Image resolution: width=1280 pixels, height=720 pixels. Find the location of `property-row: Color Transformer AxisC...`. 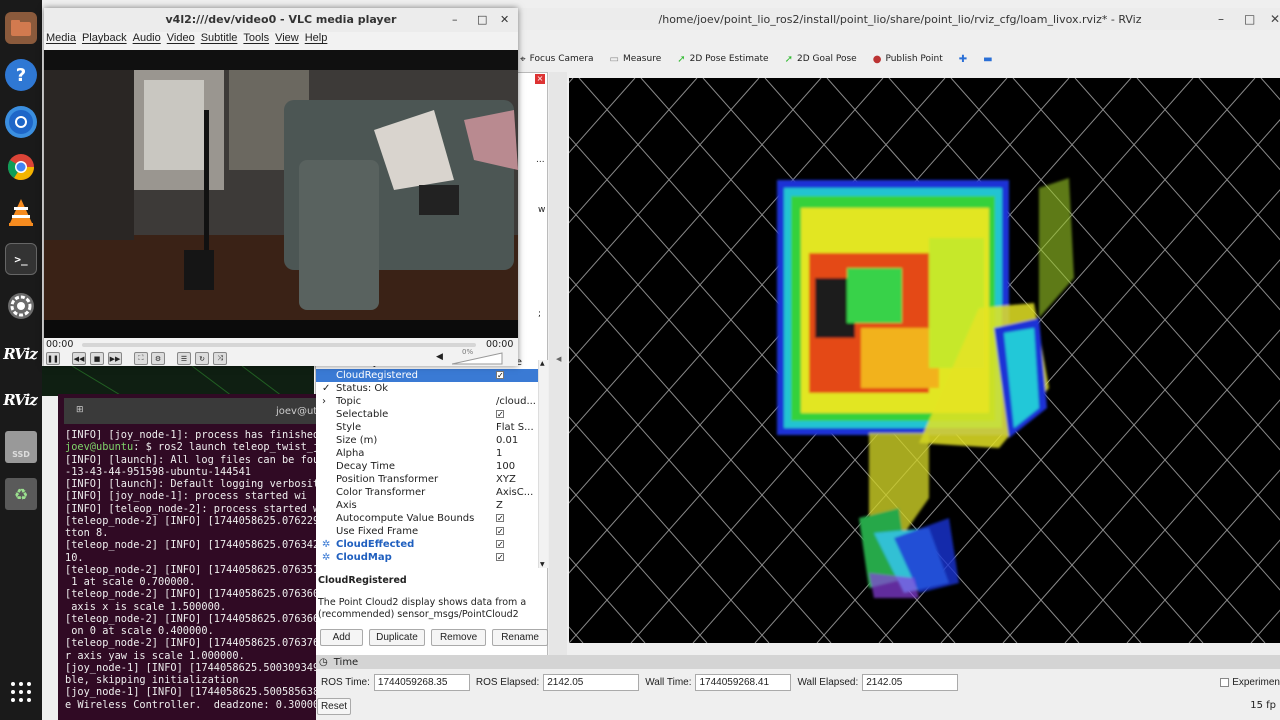

property-row: Color Transformer AxisC... is located at coordinates (427, 492).